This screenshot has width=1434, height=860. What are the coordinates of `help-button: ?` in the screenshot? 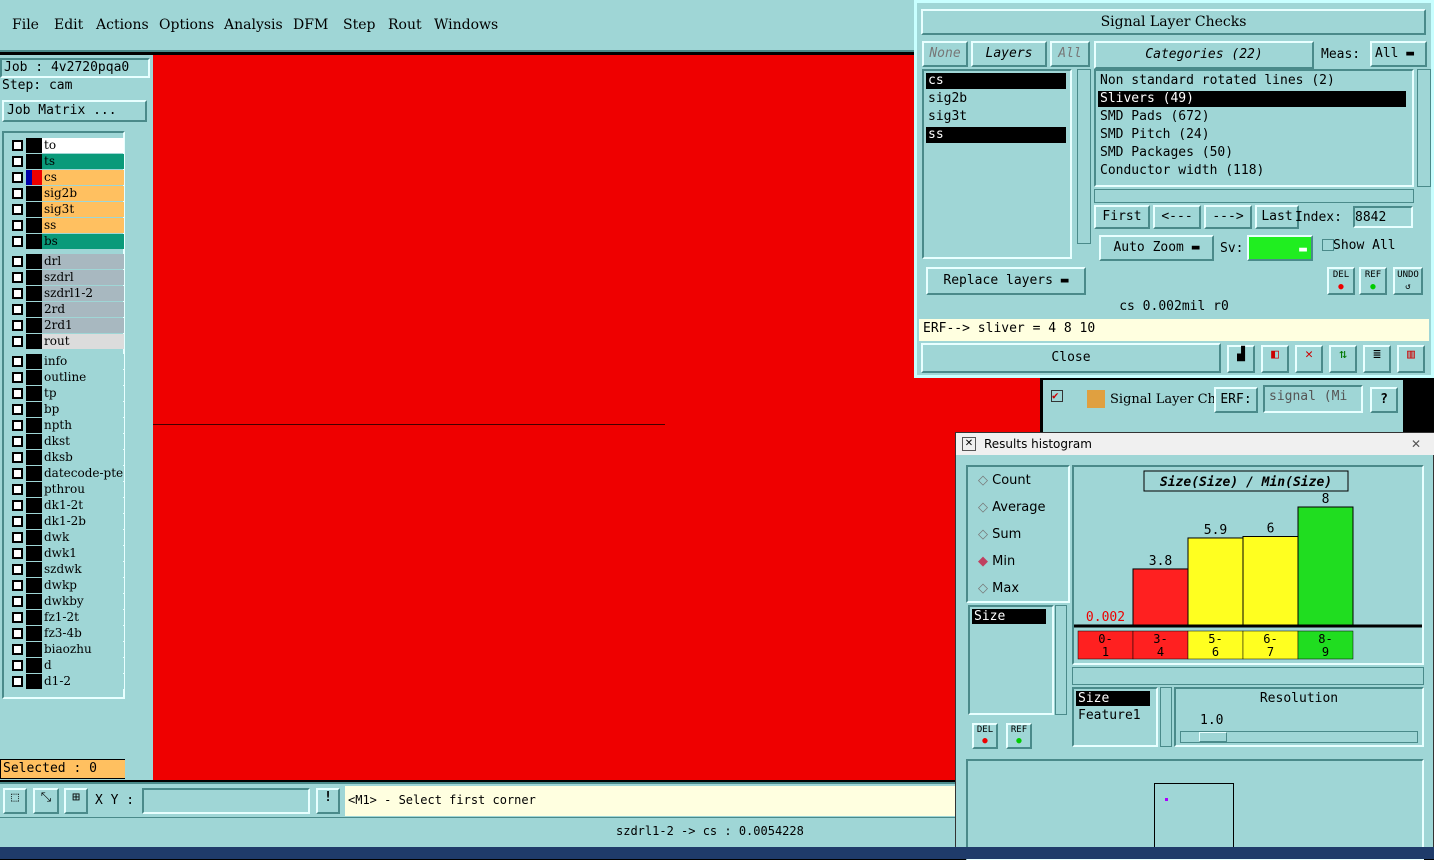 It's located at (1384, 400).